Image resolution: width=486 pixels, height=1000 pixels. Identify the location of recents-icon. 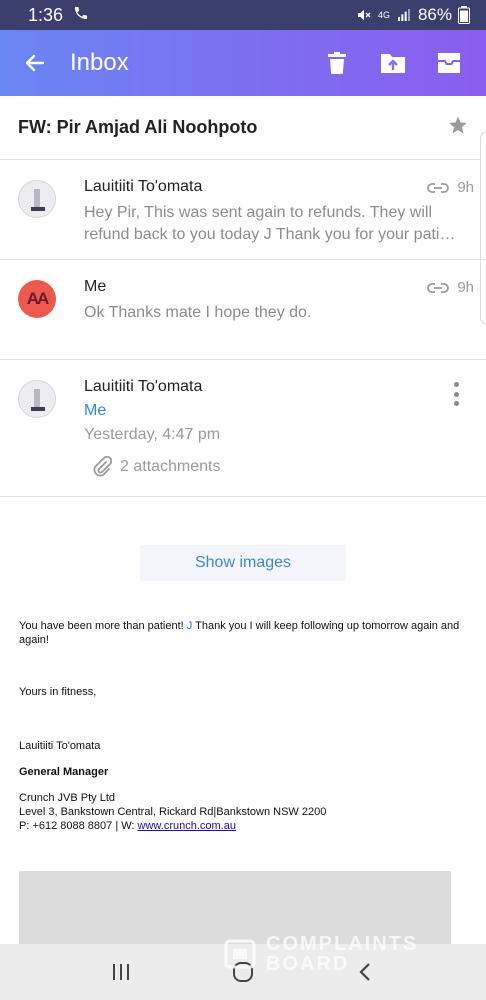
(121, 972).